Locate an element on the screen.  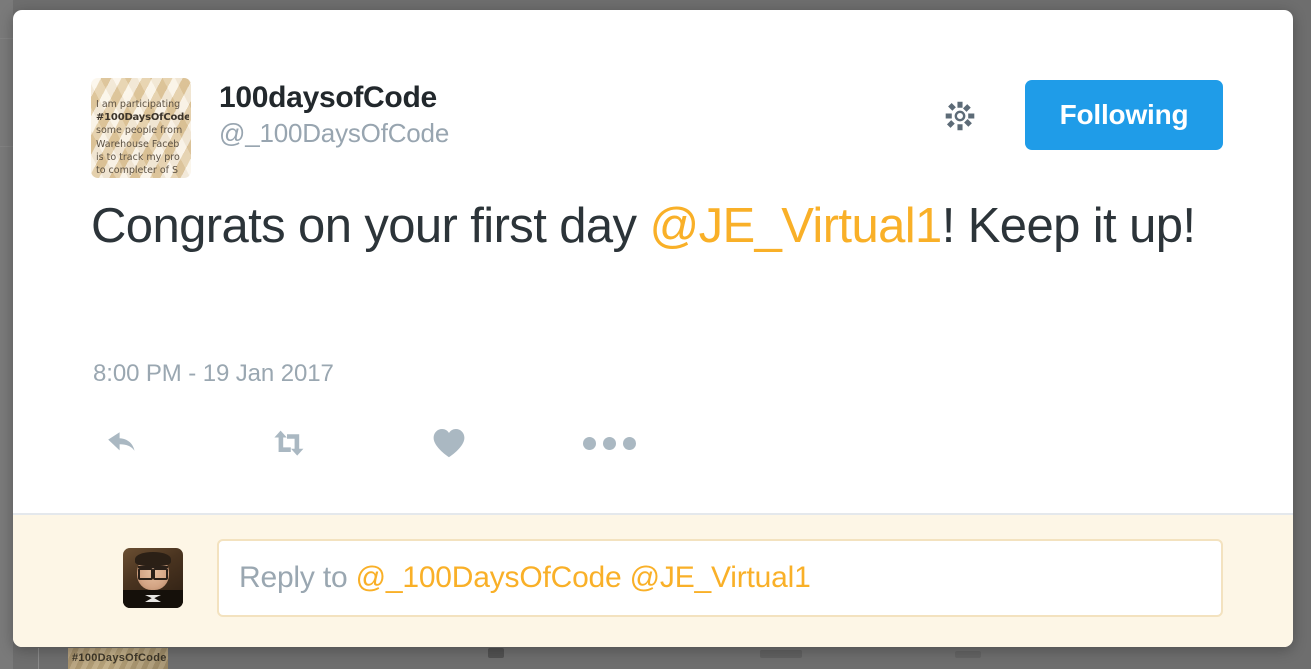
tweet-text-after: ! Keep it up! is located at coordinates (1068, 226).